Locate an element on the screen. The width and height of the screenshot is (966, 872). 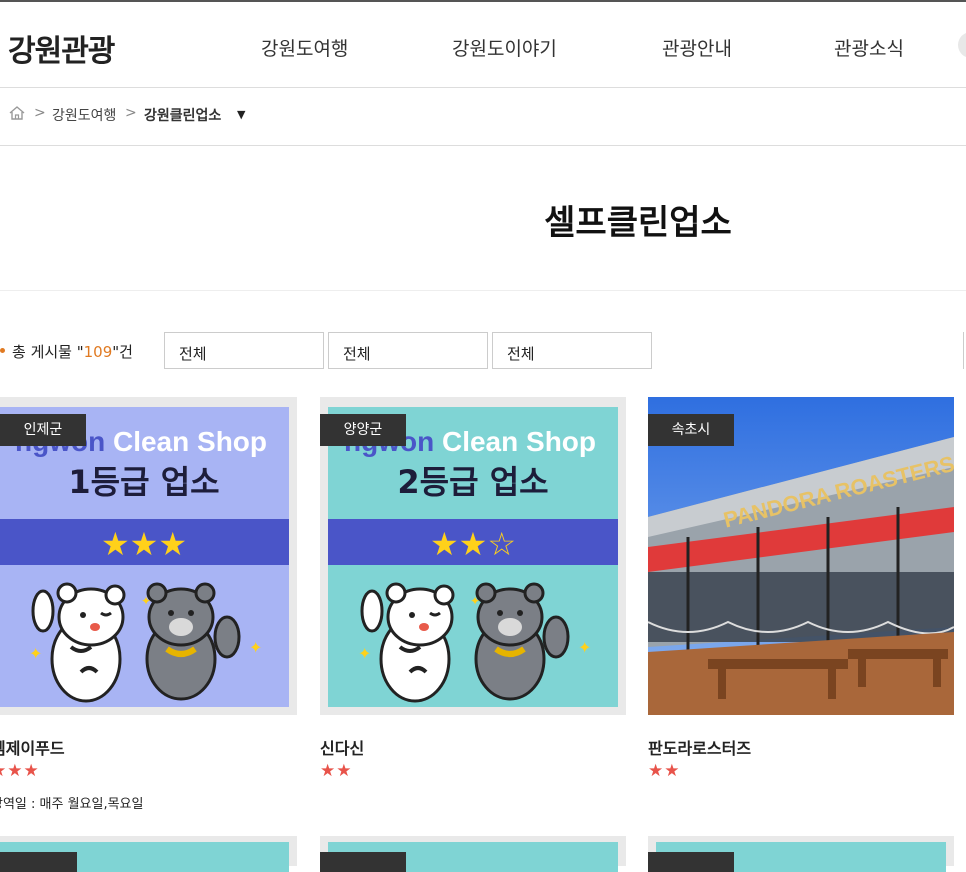
shop-card: ngwon Clean Shop 2등급 업소 ★★☆ ✦ ✦ ✦ is located at coordinates (473, 589).